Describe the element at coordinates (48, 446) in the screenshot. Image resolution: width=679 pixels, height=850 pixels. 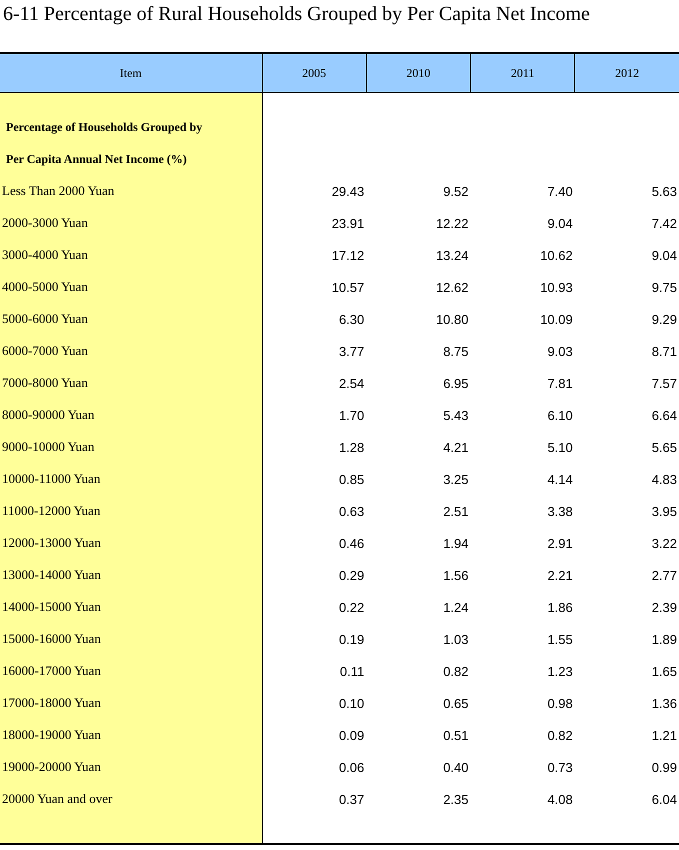
I see `row-label: 9000-10000 Yuan` at that location.